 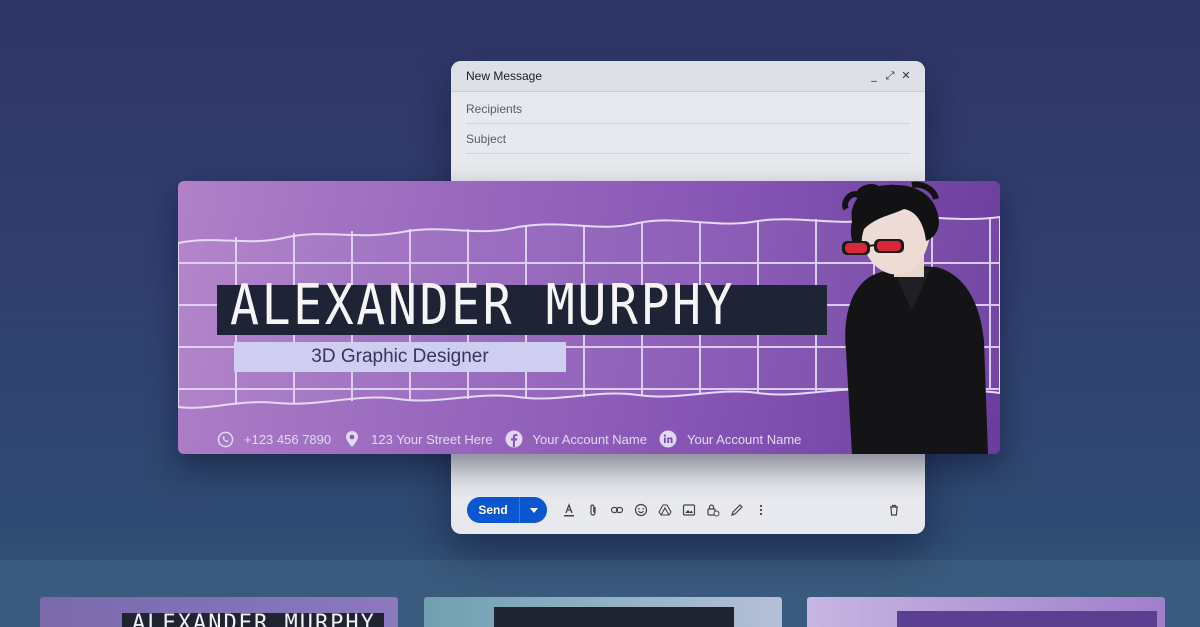 I want to click on window-controls: _ ⤢ ✕, so click(x=890, y=75).